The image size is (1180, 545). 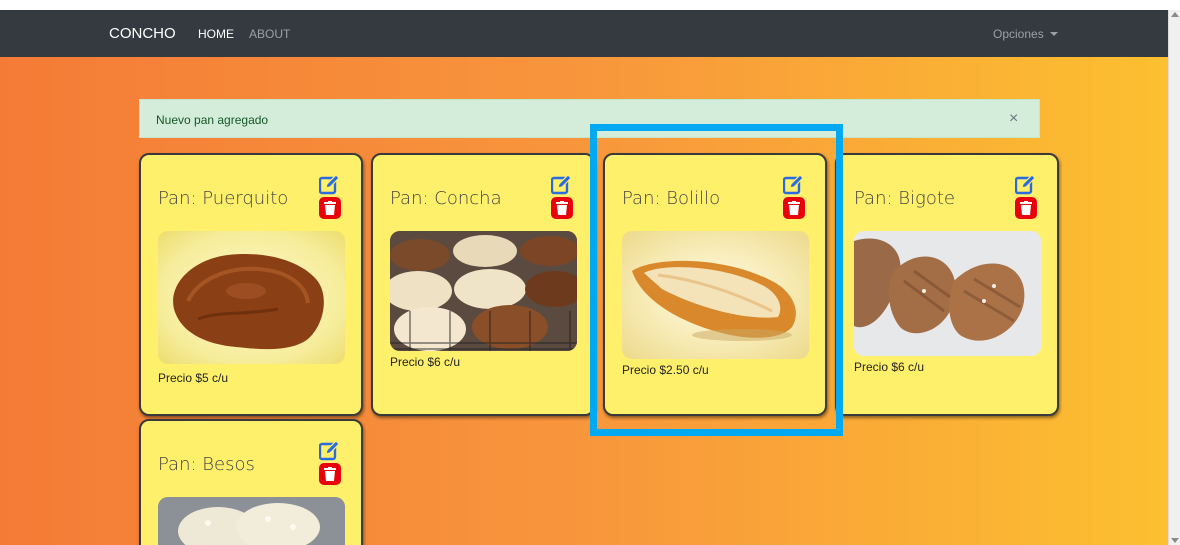 What do you see at coordinates (589, 118) in the screenshot?
I see `success-alert: Nuevo pan agregado ×` at bounding box center [589, 118].